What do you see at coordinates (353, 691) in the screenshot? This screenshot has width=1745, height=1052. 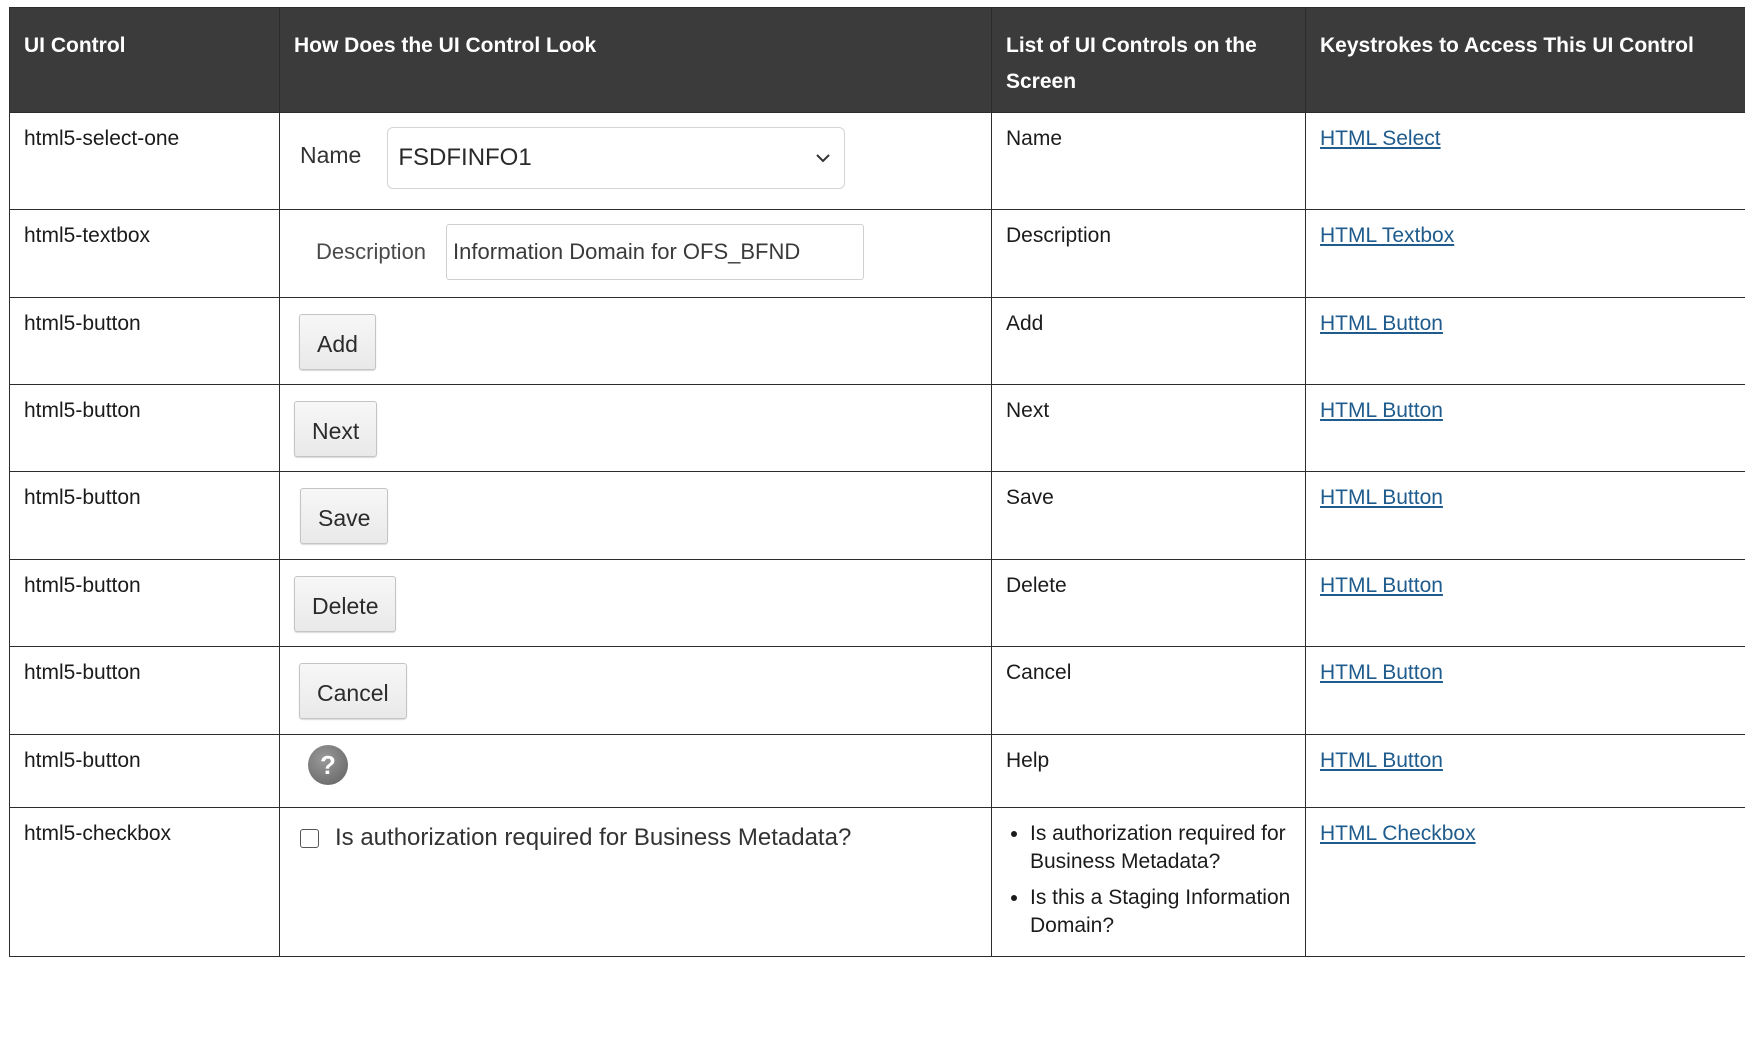 I see `cancel-button: Cancel` at bounding box center [353, 691].